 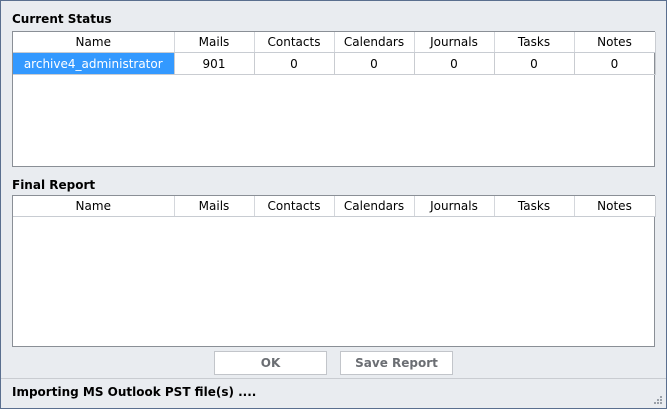 What do you see at coordinates (54, 185) in the screenshot?
I see `final-report-label: Final Report` at bounding box center [54, 185].